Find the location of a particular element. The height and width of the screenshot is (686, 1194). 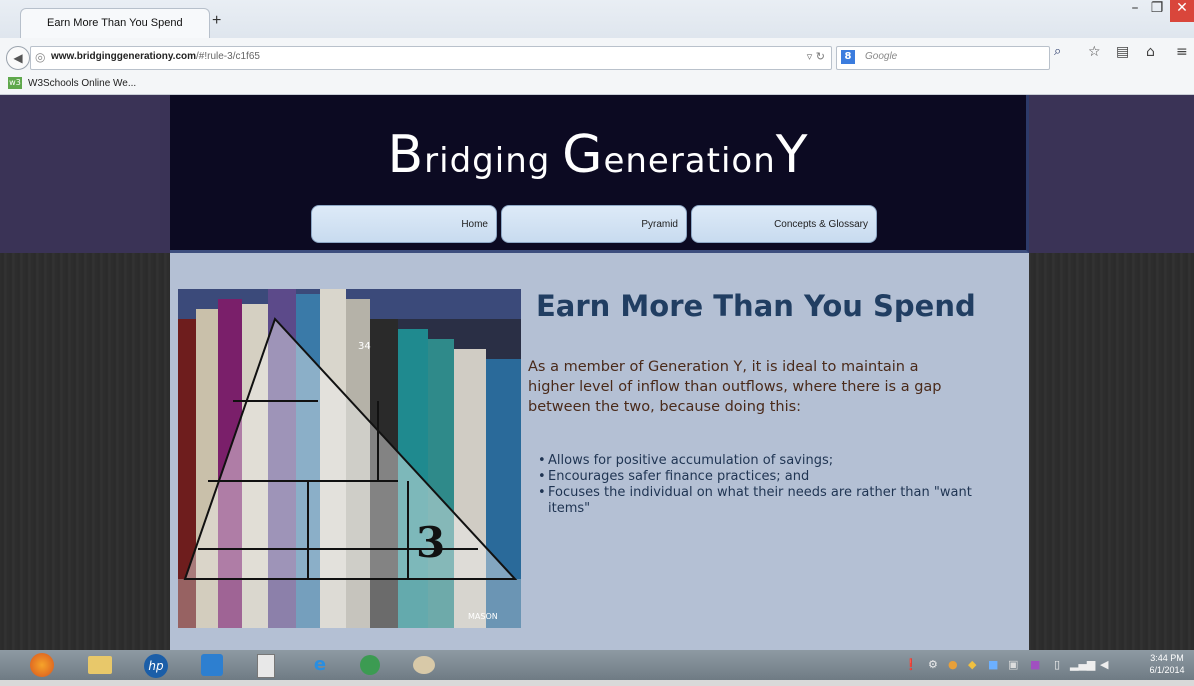

tab-title: Earn More Than You Spend is located at coordinates (115, 23).